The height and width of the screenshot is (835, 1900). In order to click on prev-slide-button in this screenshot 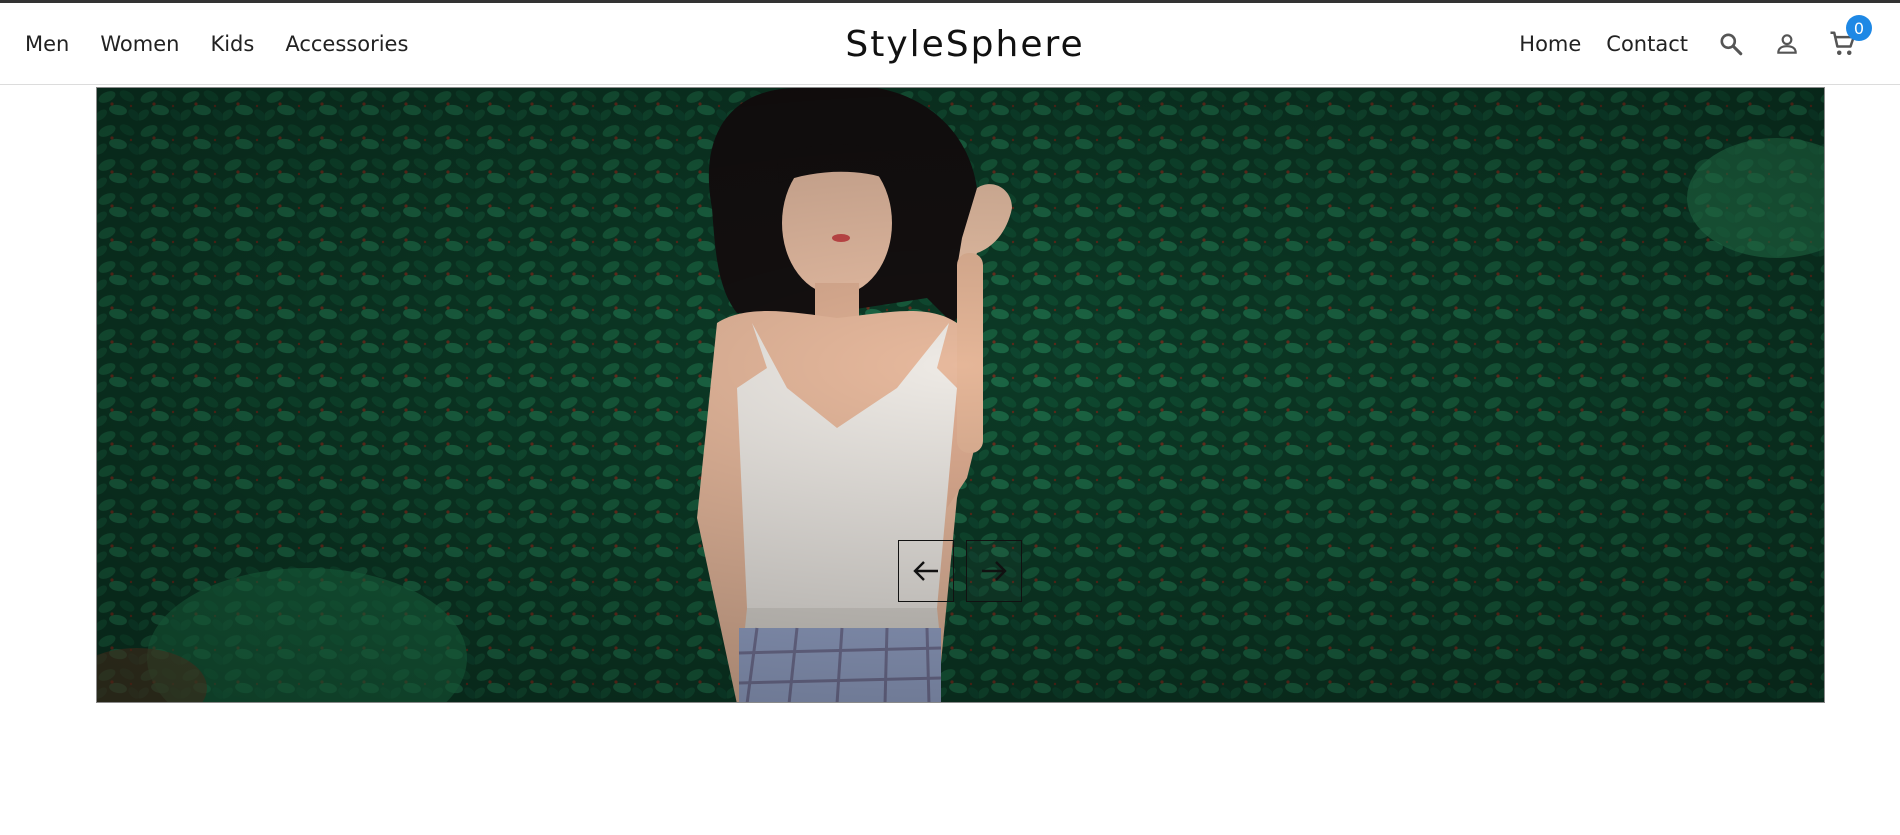, I will do `click(926, 571)`.